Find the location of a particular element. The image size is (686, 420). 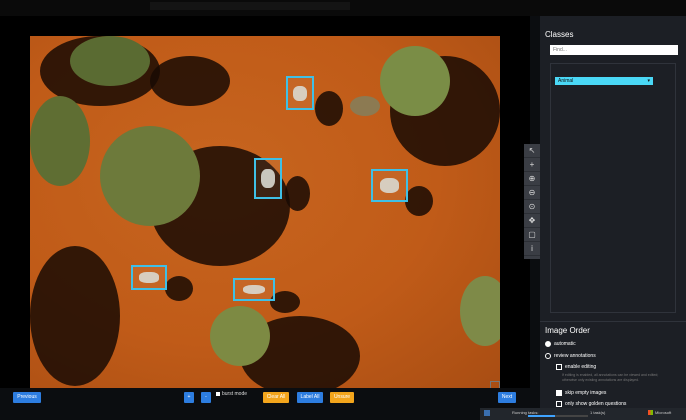

label-all-button: Label All is located at coordinates (310, 397).